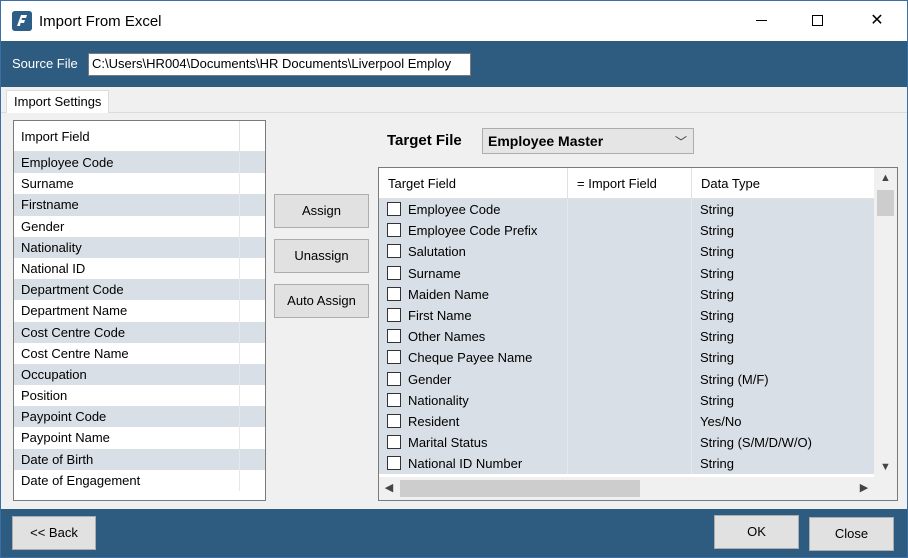 The image size is (908, 558). What do you see at coordinates (58, 102) in the screenshot?
I see `tab-import-settings: Import Settings` at bounding box center [58, 102].